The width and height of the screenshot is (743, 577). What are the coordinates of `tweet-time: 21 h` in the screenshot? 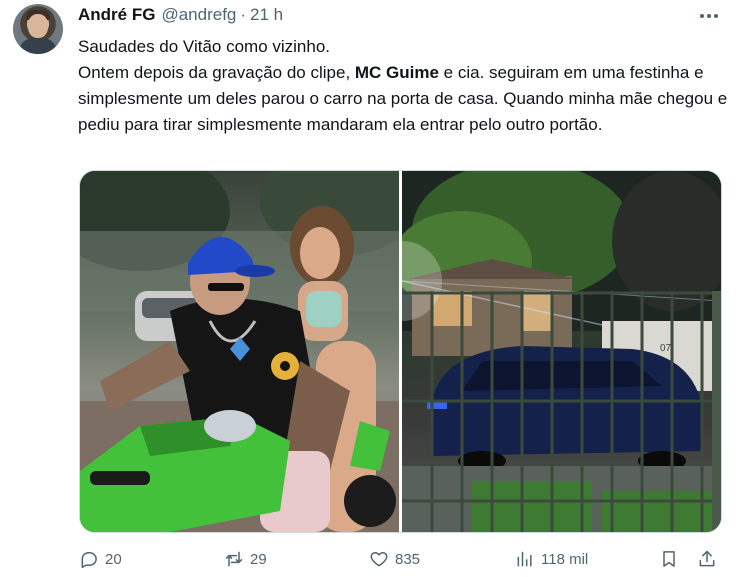 It's located at (266, 15).